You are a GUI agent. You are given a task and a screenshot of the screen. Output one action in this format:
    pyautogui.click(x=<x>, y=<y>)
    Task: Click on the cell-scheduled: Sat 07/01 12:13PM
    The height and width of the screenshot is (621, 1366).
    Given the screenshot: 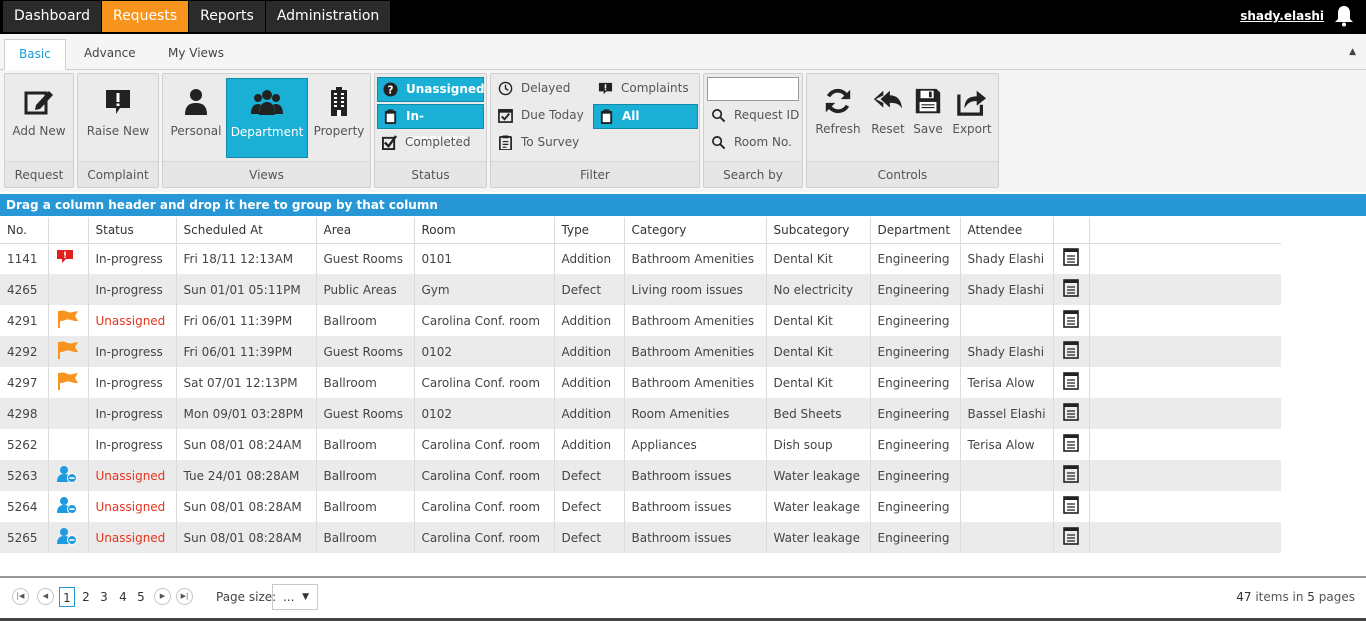 What is the action you would take?
    pyautogui.click(x=246, y=382)
    